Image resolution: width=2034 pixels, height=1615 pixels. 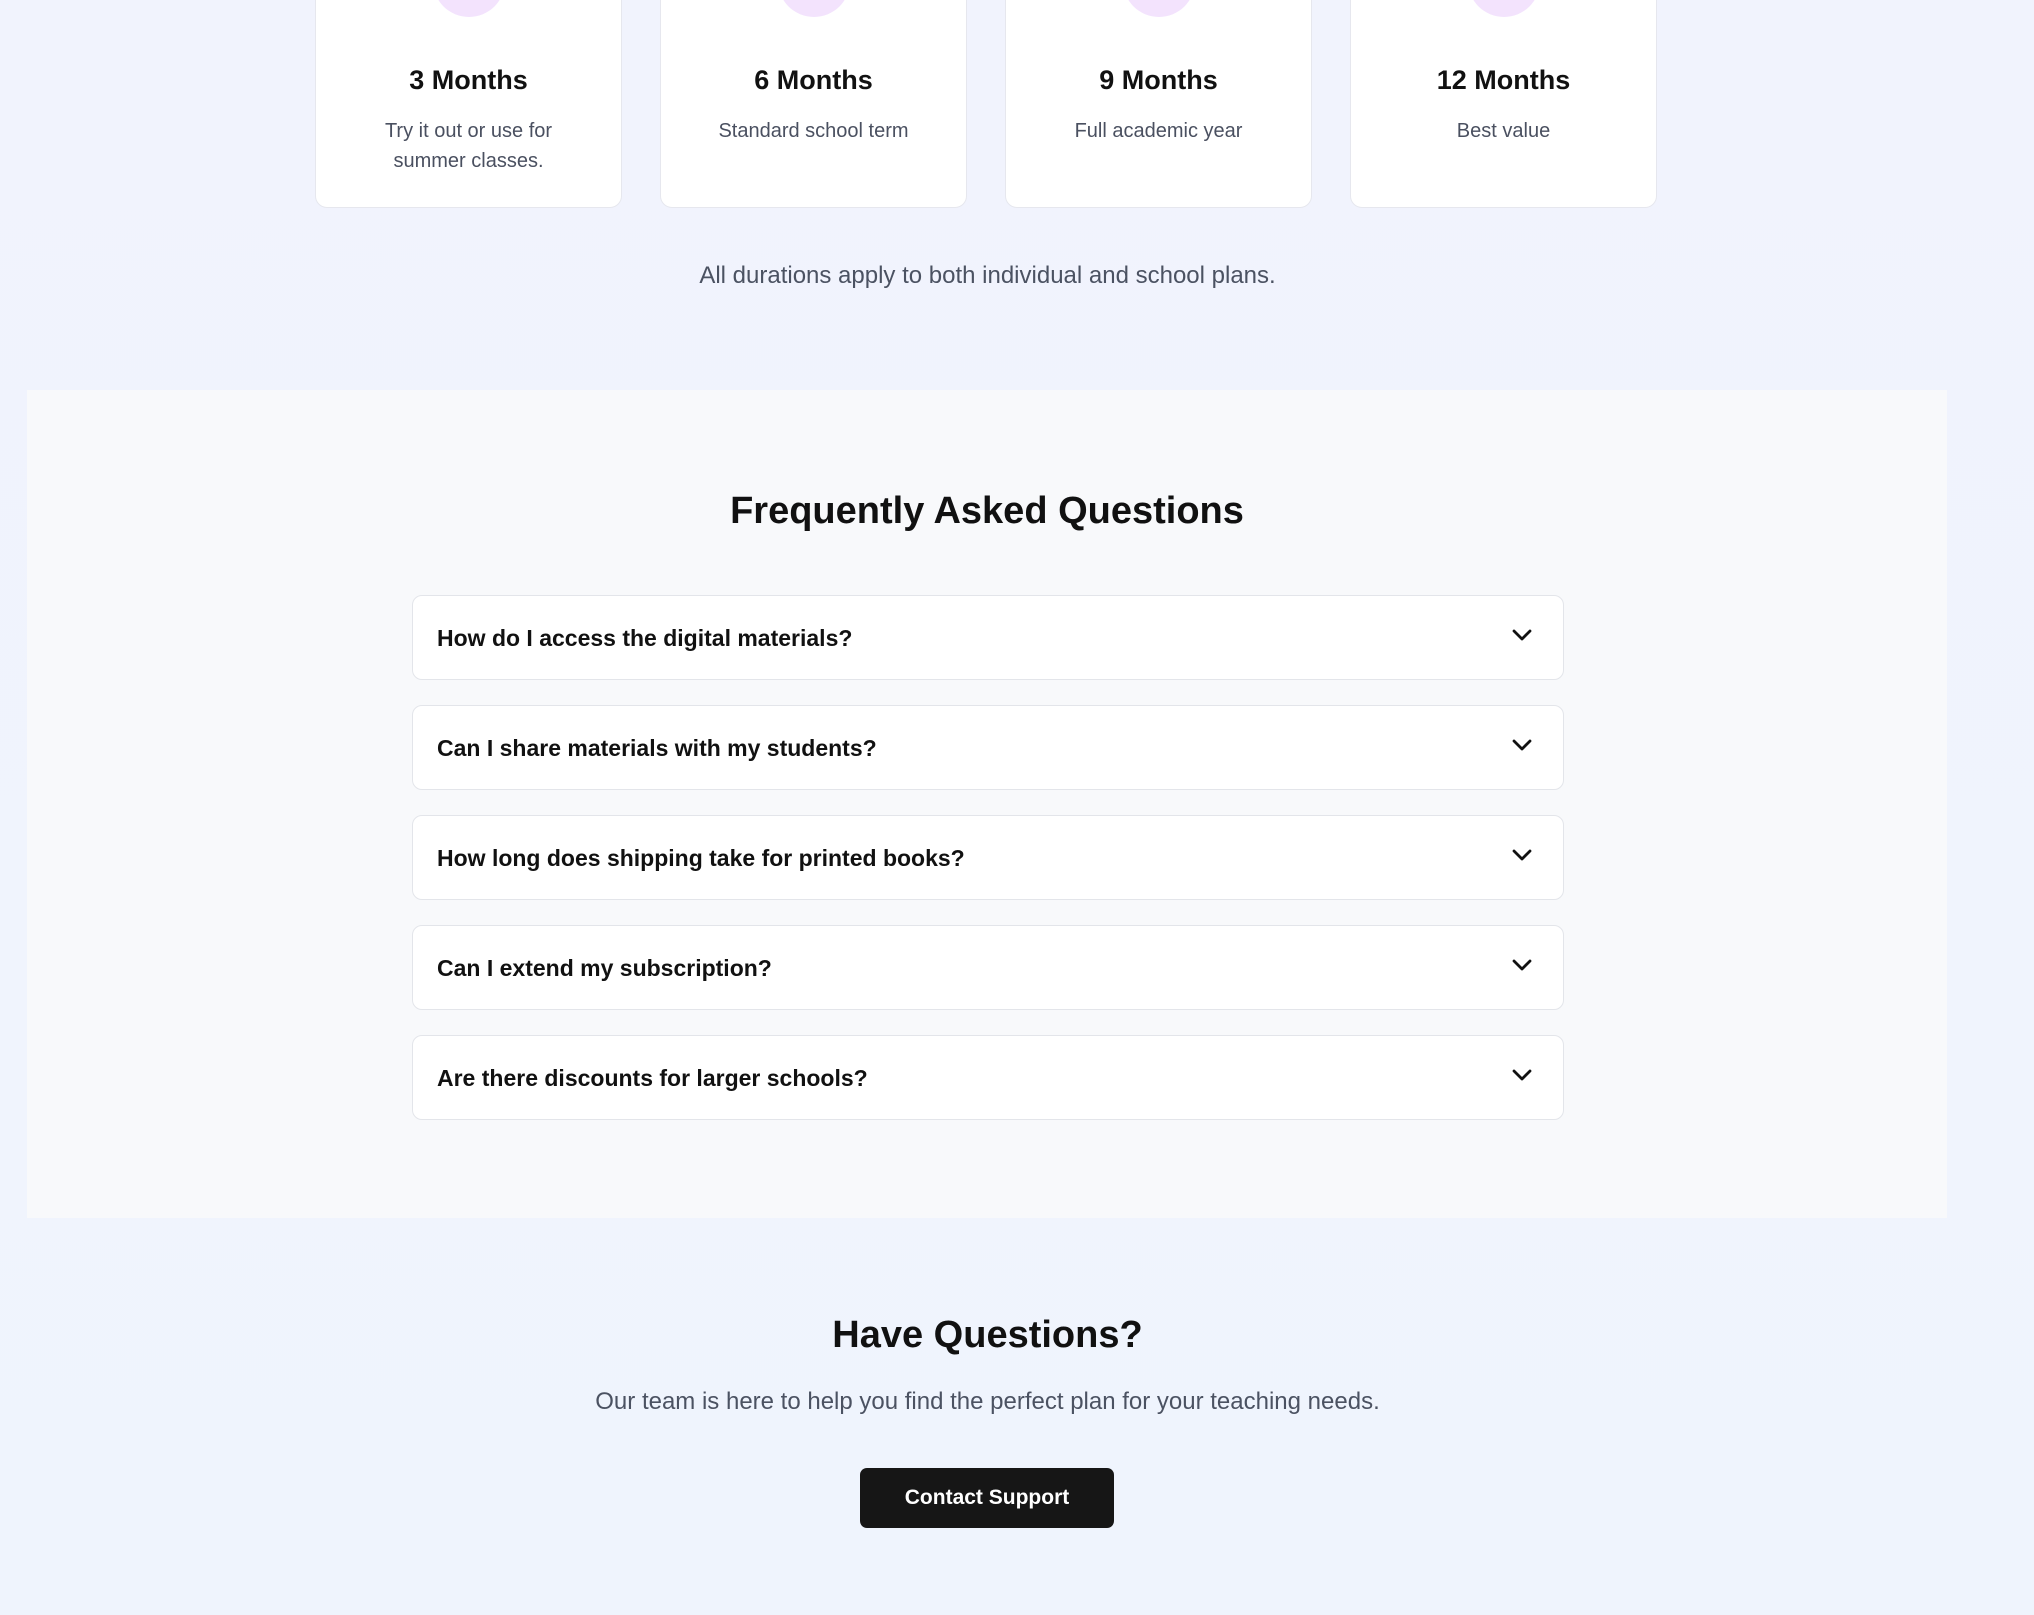 I want to click on faq-item-extend-subscription: Can I extend my subscription?, so click(x=988, y=967).